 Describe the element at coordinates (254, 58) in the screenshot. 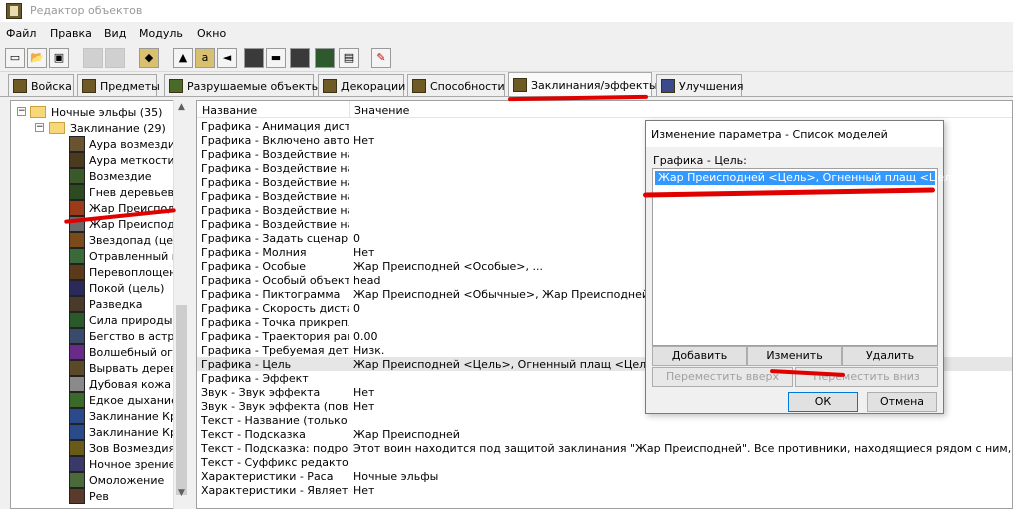

I see `trigger-editor-icon` at that location.